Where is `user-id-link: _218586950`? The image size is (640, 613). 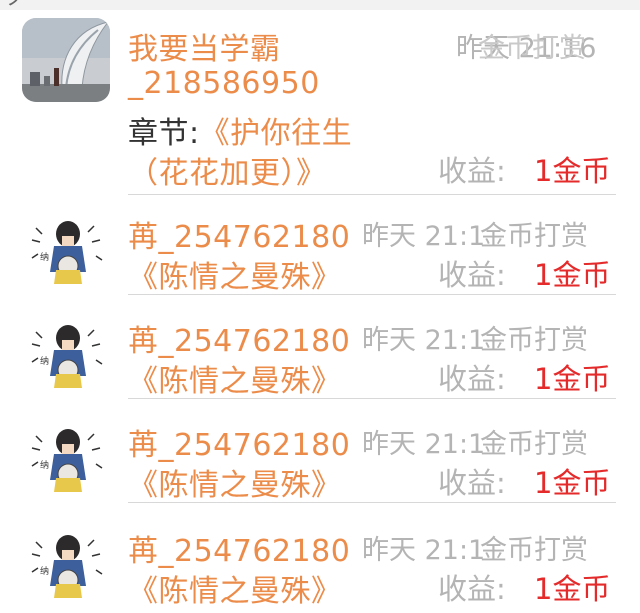
user-id-link: _218586950 is located at coordinates (224, 83).